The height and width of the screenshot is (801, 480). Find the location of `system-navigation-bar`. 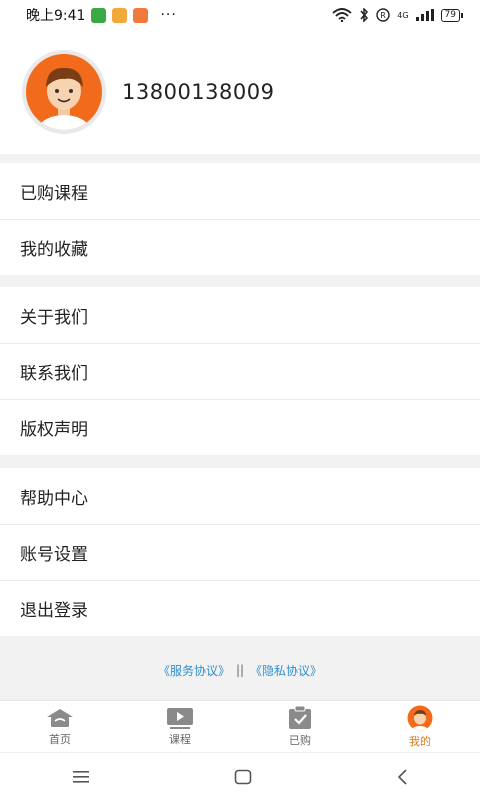

system-navigation-bar is located at coordinates (240, 776).